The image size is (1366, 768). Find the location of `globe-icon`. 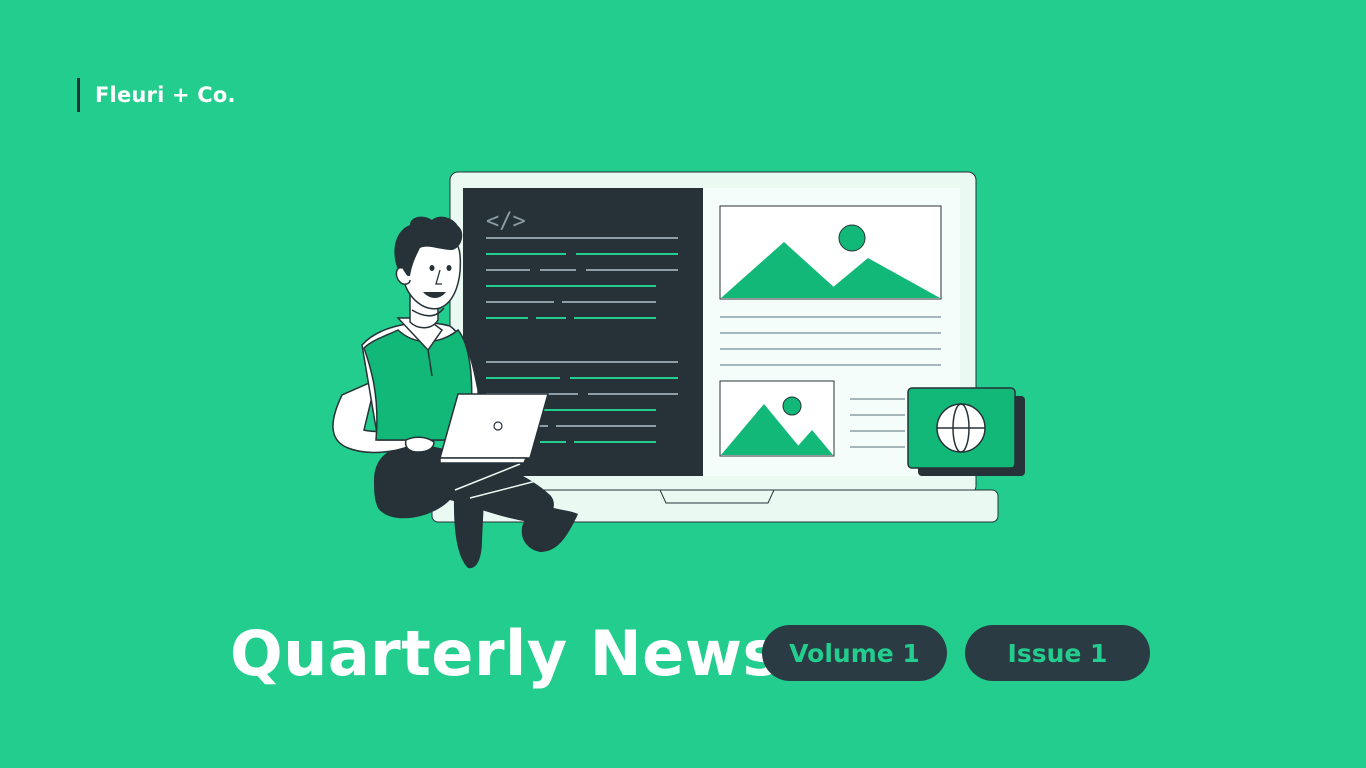

globe-icon is located at coordinates (961, 428).